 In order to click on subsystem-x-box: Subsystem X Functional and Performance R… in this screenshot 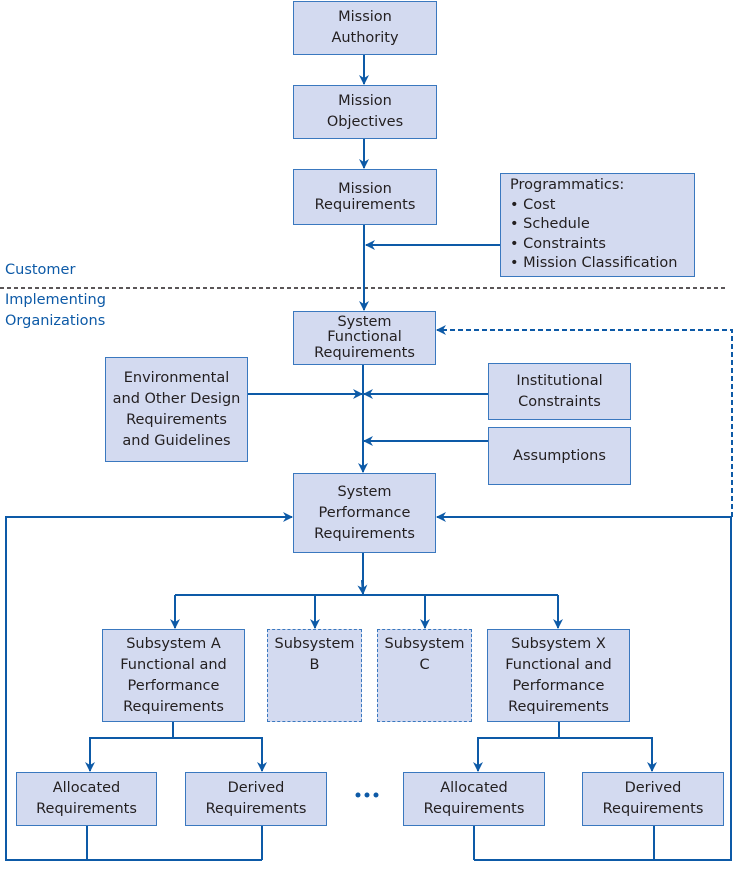, I will do `click(558, 675)`.